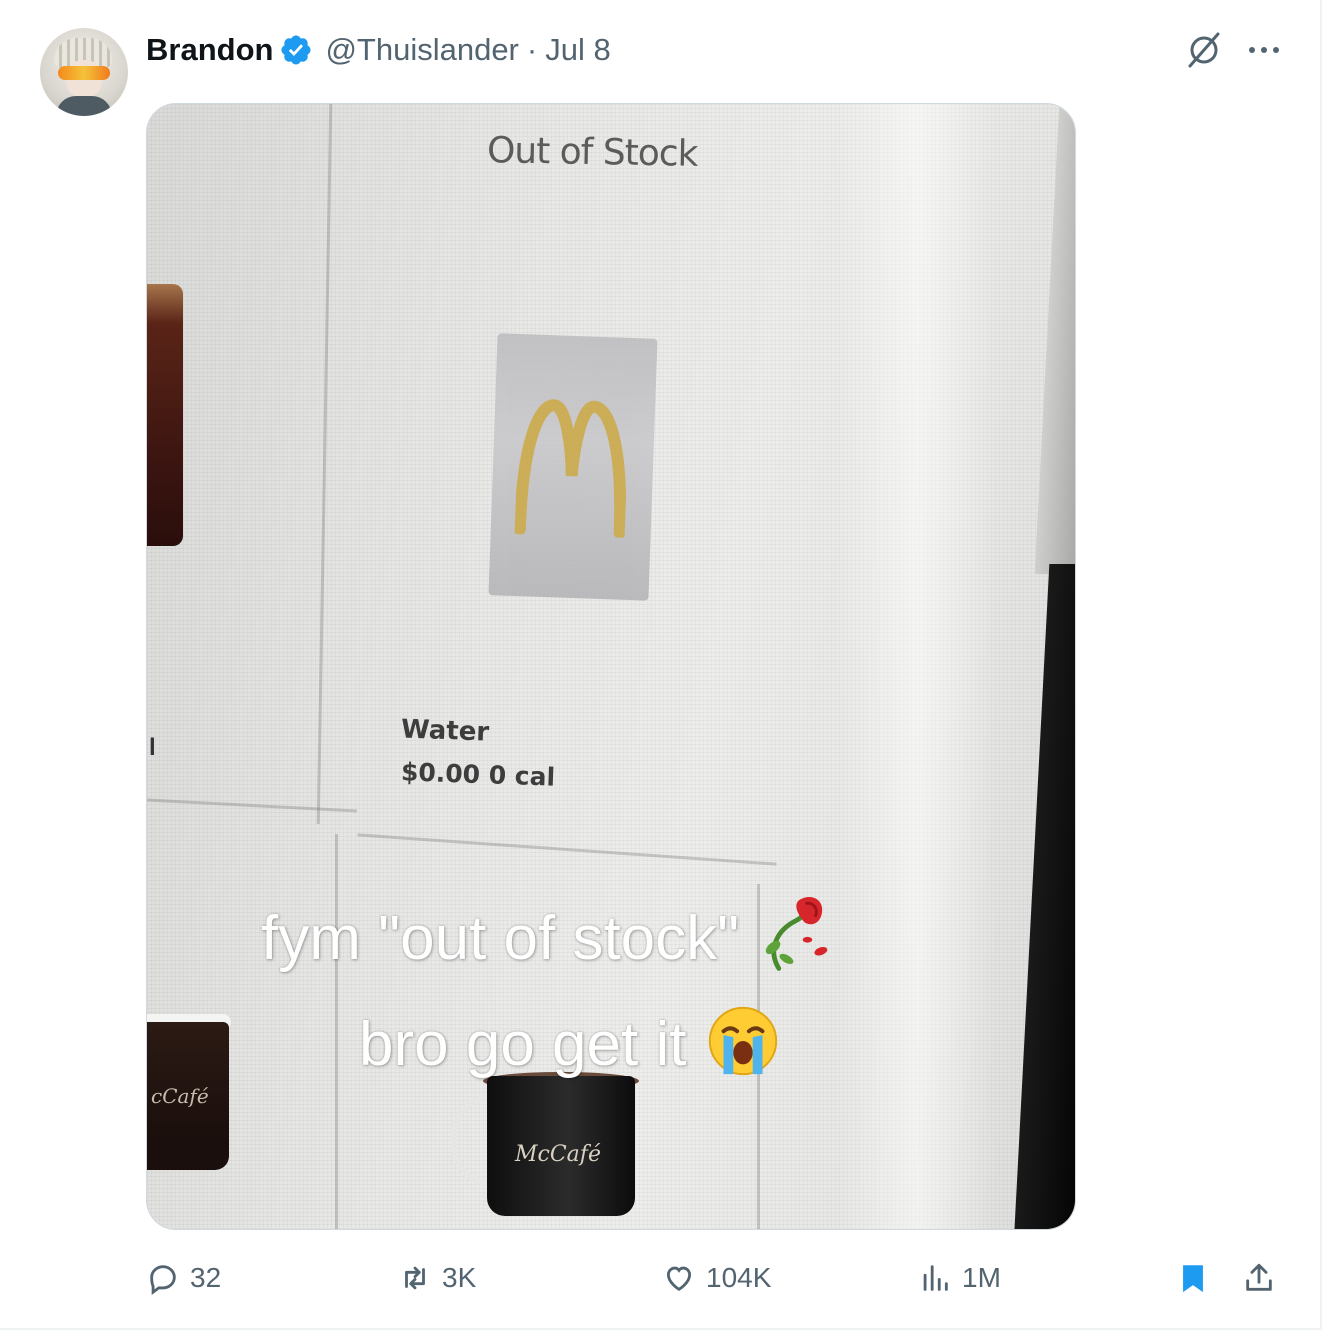  I want to click on views-count: 1M, so click(981, 1277).